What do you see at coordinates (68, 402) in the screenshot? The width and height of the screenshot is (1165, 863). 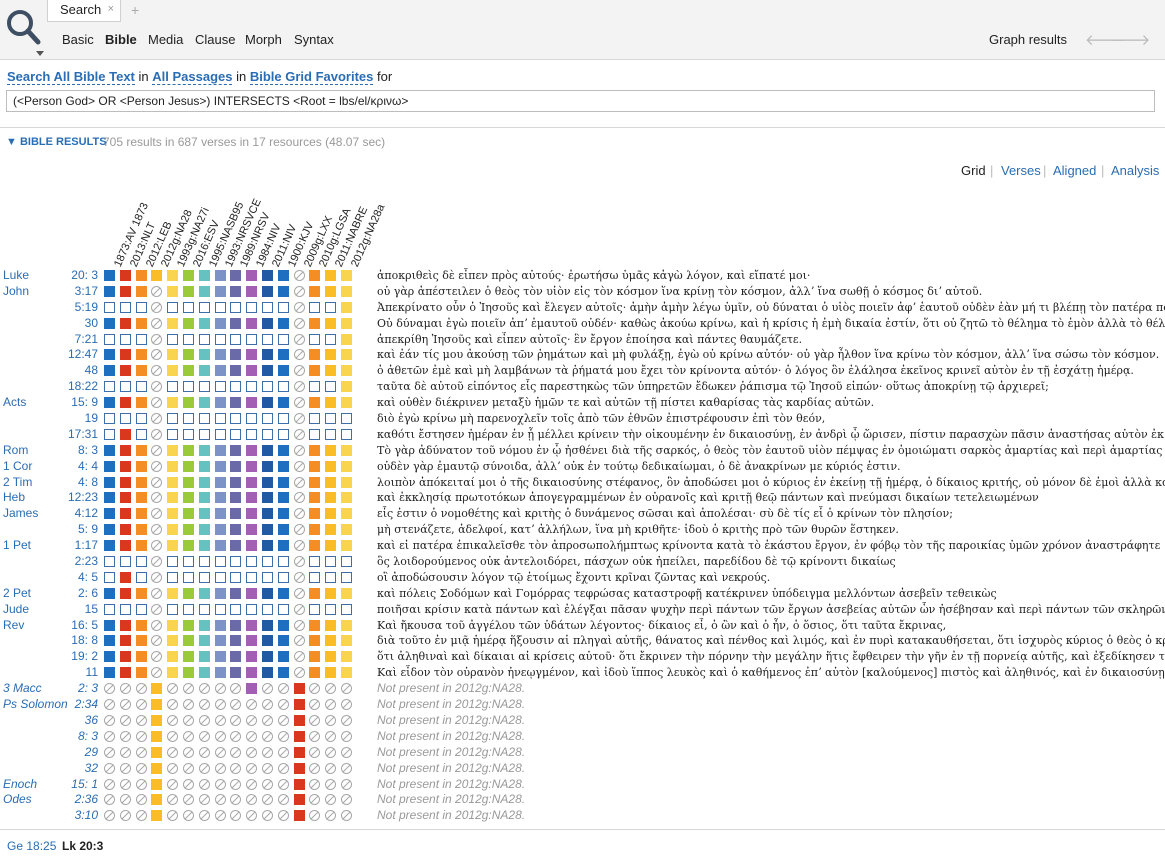 I see `row-verse-ref: 15: 9` at bounding box center [68, 402].